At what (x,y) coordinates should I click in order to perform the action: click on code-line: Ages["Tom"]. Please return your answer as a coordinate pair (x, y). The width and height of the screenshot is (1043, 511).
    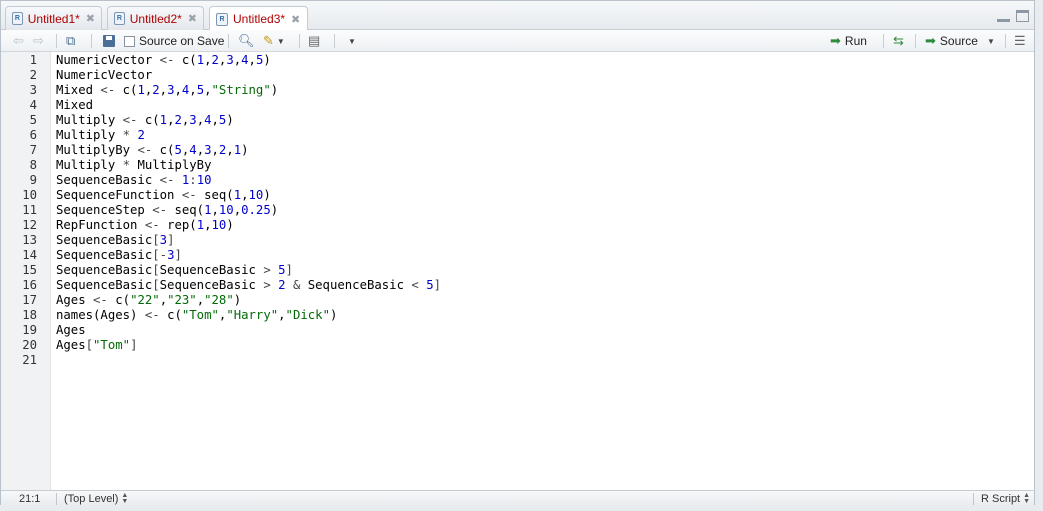
    Looking at the image, I should click on (96, 345).